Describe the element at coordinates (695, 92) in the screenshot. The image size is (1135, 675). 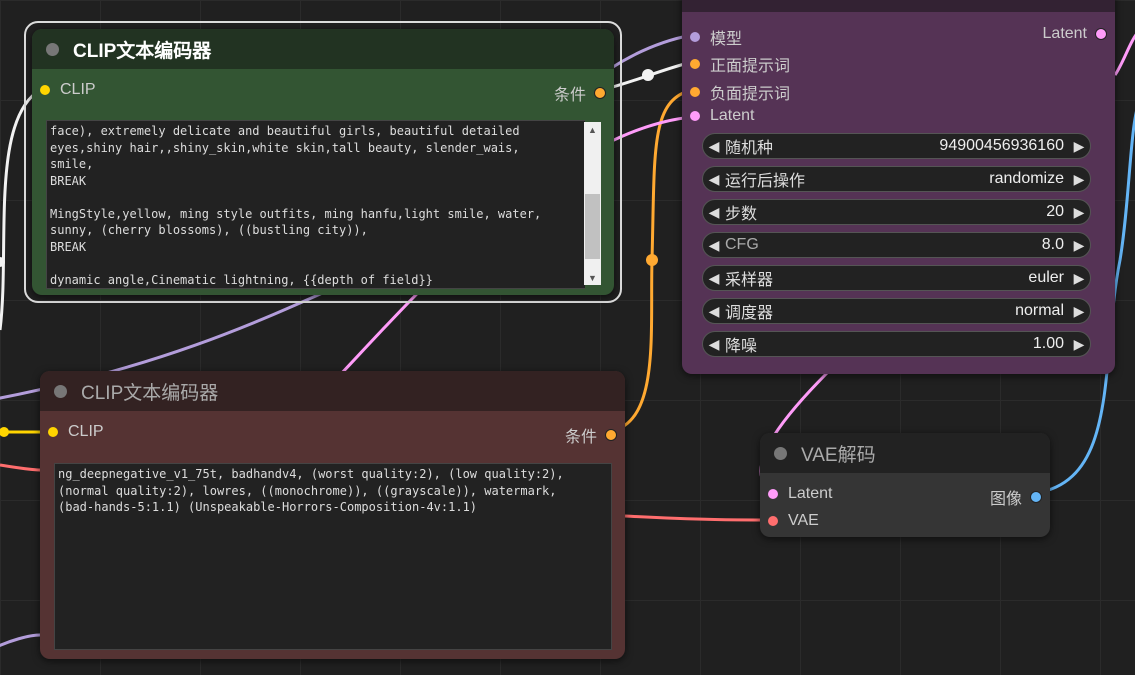
I see `negative-input-dot-icon` at that location.